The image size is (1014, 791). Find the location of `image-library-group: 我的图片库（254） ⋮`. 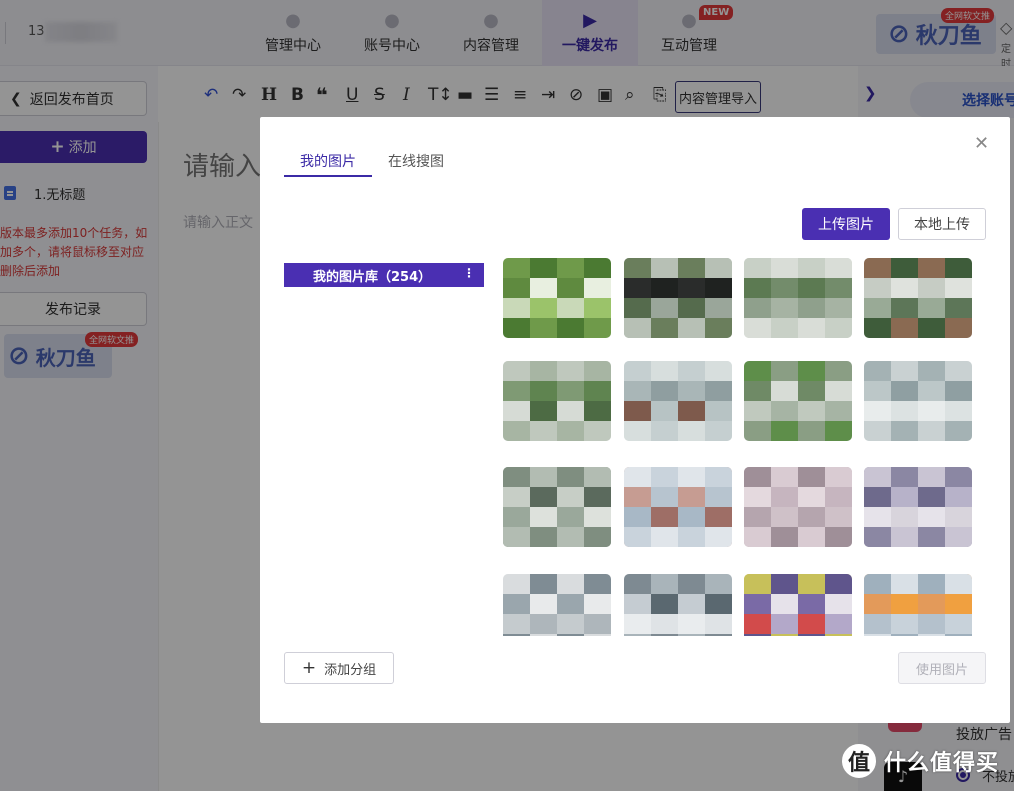

image-library-group: 我的图片库（254） ⋮ is located at coordinates (384, 275).